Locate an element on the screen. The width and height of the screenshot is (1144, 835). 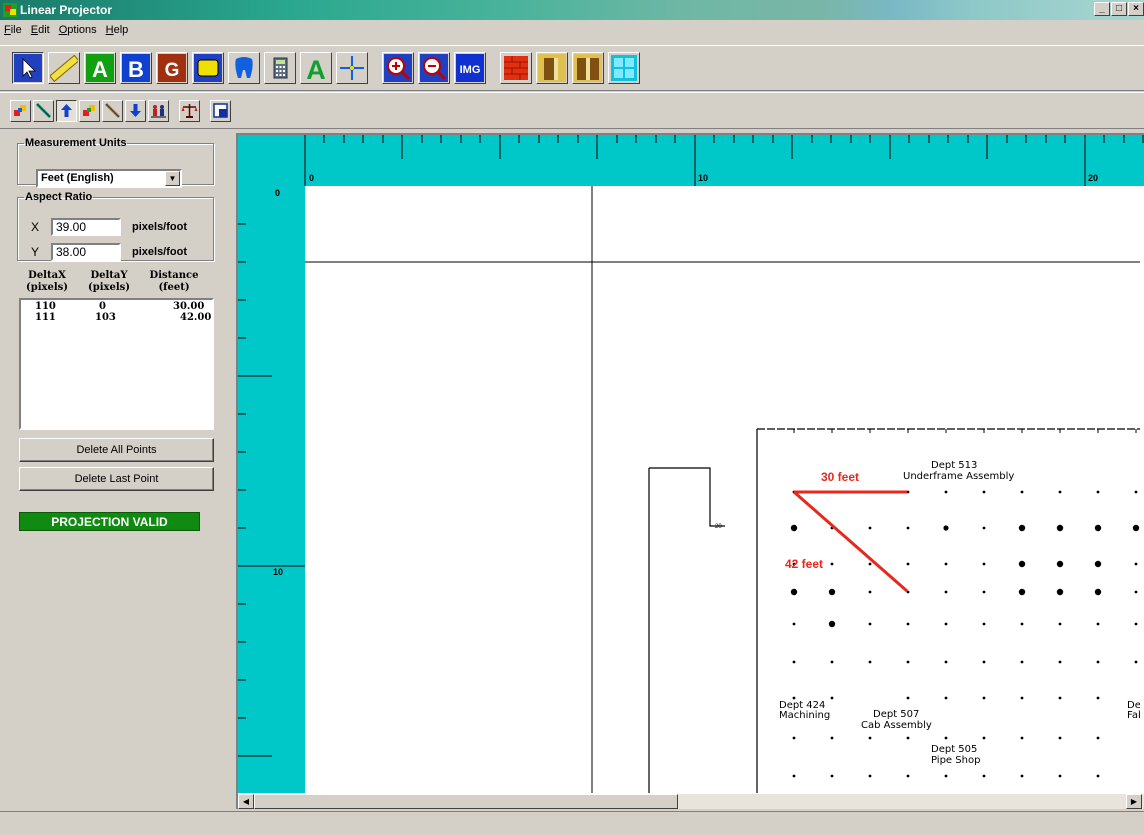
zoom-out-button is located at coordinates (434, 68).